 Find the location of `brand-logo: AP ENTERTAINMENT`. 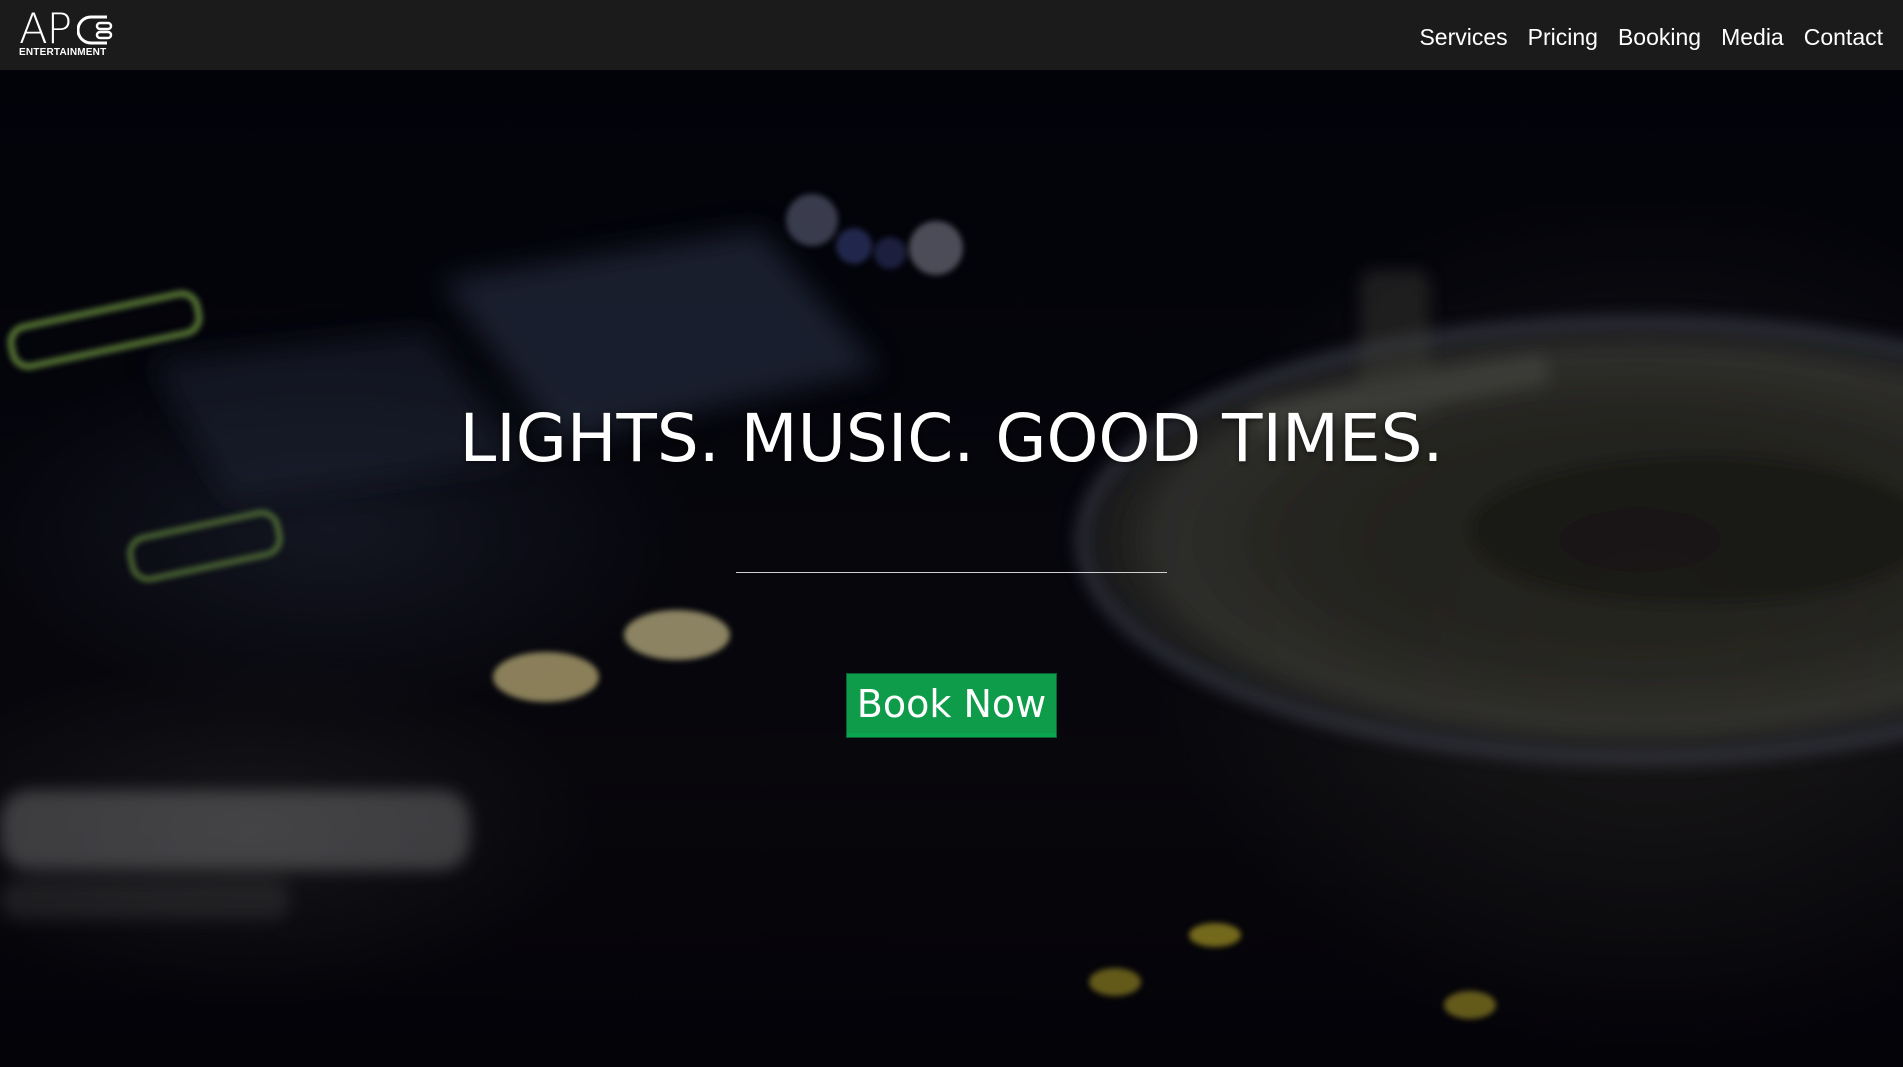

brand-logo: AP ENTERTAINMENT is located at coordinates (67, 34).